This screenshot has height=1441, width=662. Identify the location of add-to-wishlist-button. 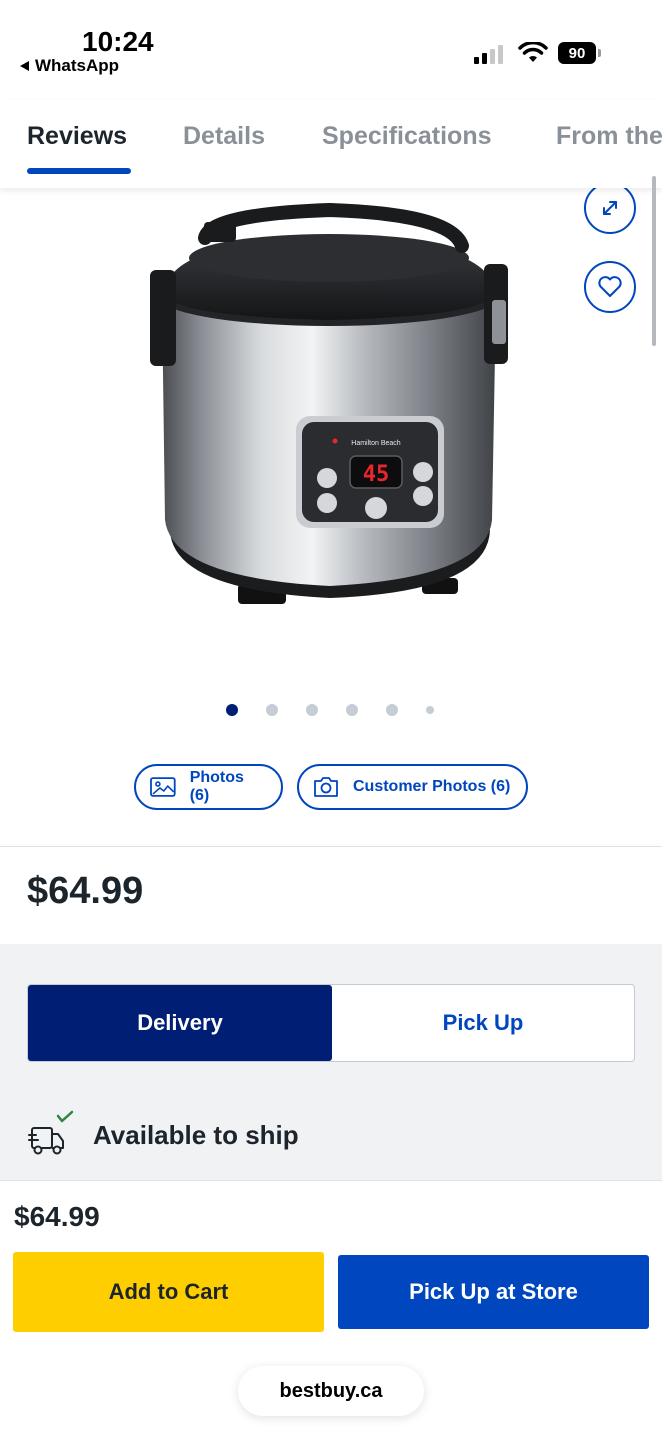
(610, 287).